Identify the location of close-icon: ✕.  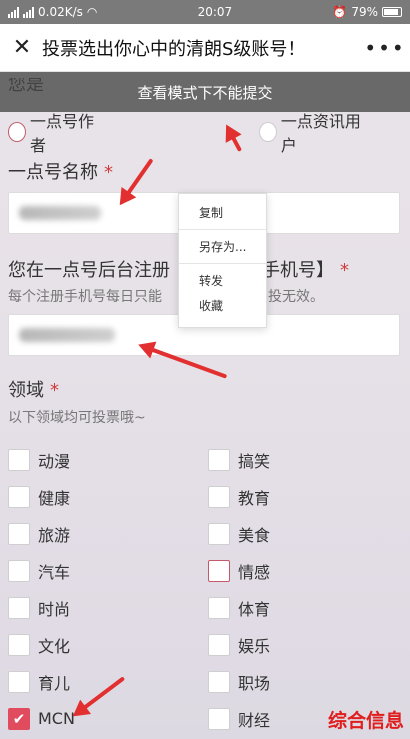
(22, 47).